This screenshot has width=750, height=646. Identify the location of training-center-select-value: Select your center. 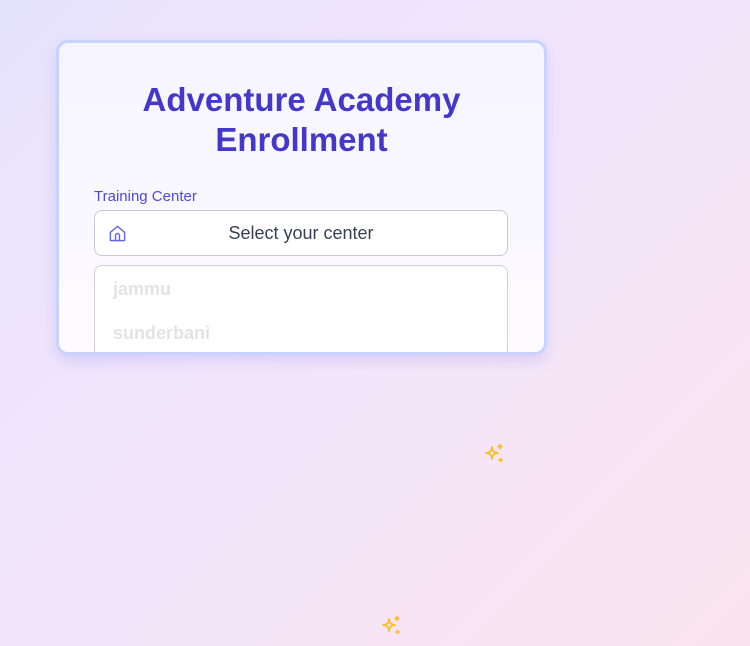
(301, 233).